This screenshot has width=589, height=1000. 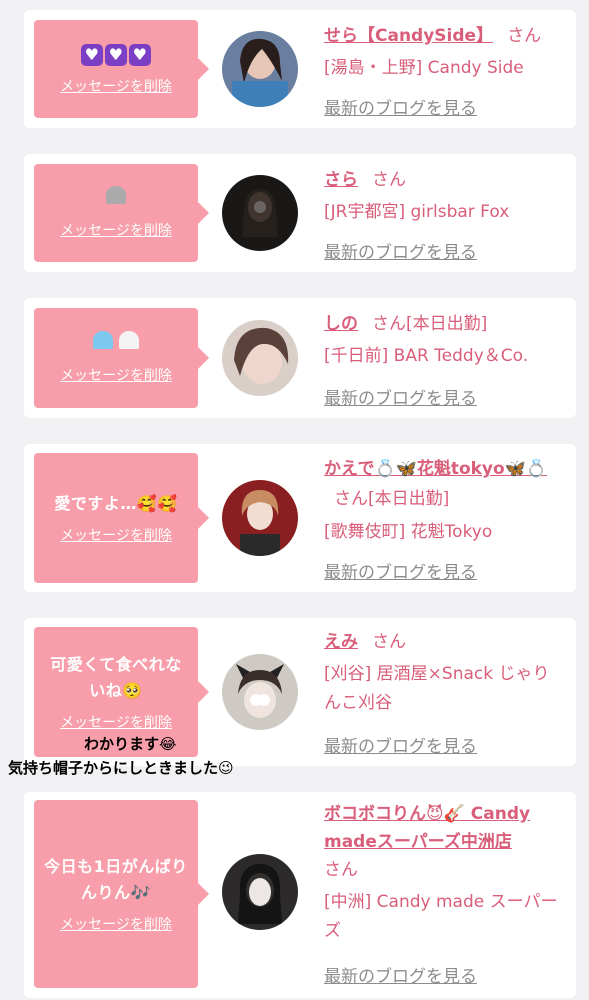 What do you see at coordinates (116, 879) in the screenshot?
I see `message-text: 今日も1日がんばりんりん🎶` at bounding box center [116, 879].